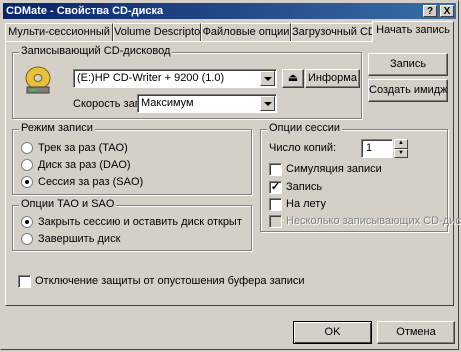 The width and height of the screenshot is (461, 352). What do you see at coordinates (27, 239) in the screenshot?
I see `radio-finalize` at bounding box center [27, 239].